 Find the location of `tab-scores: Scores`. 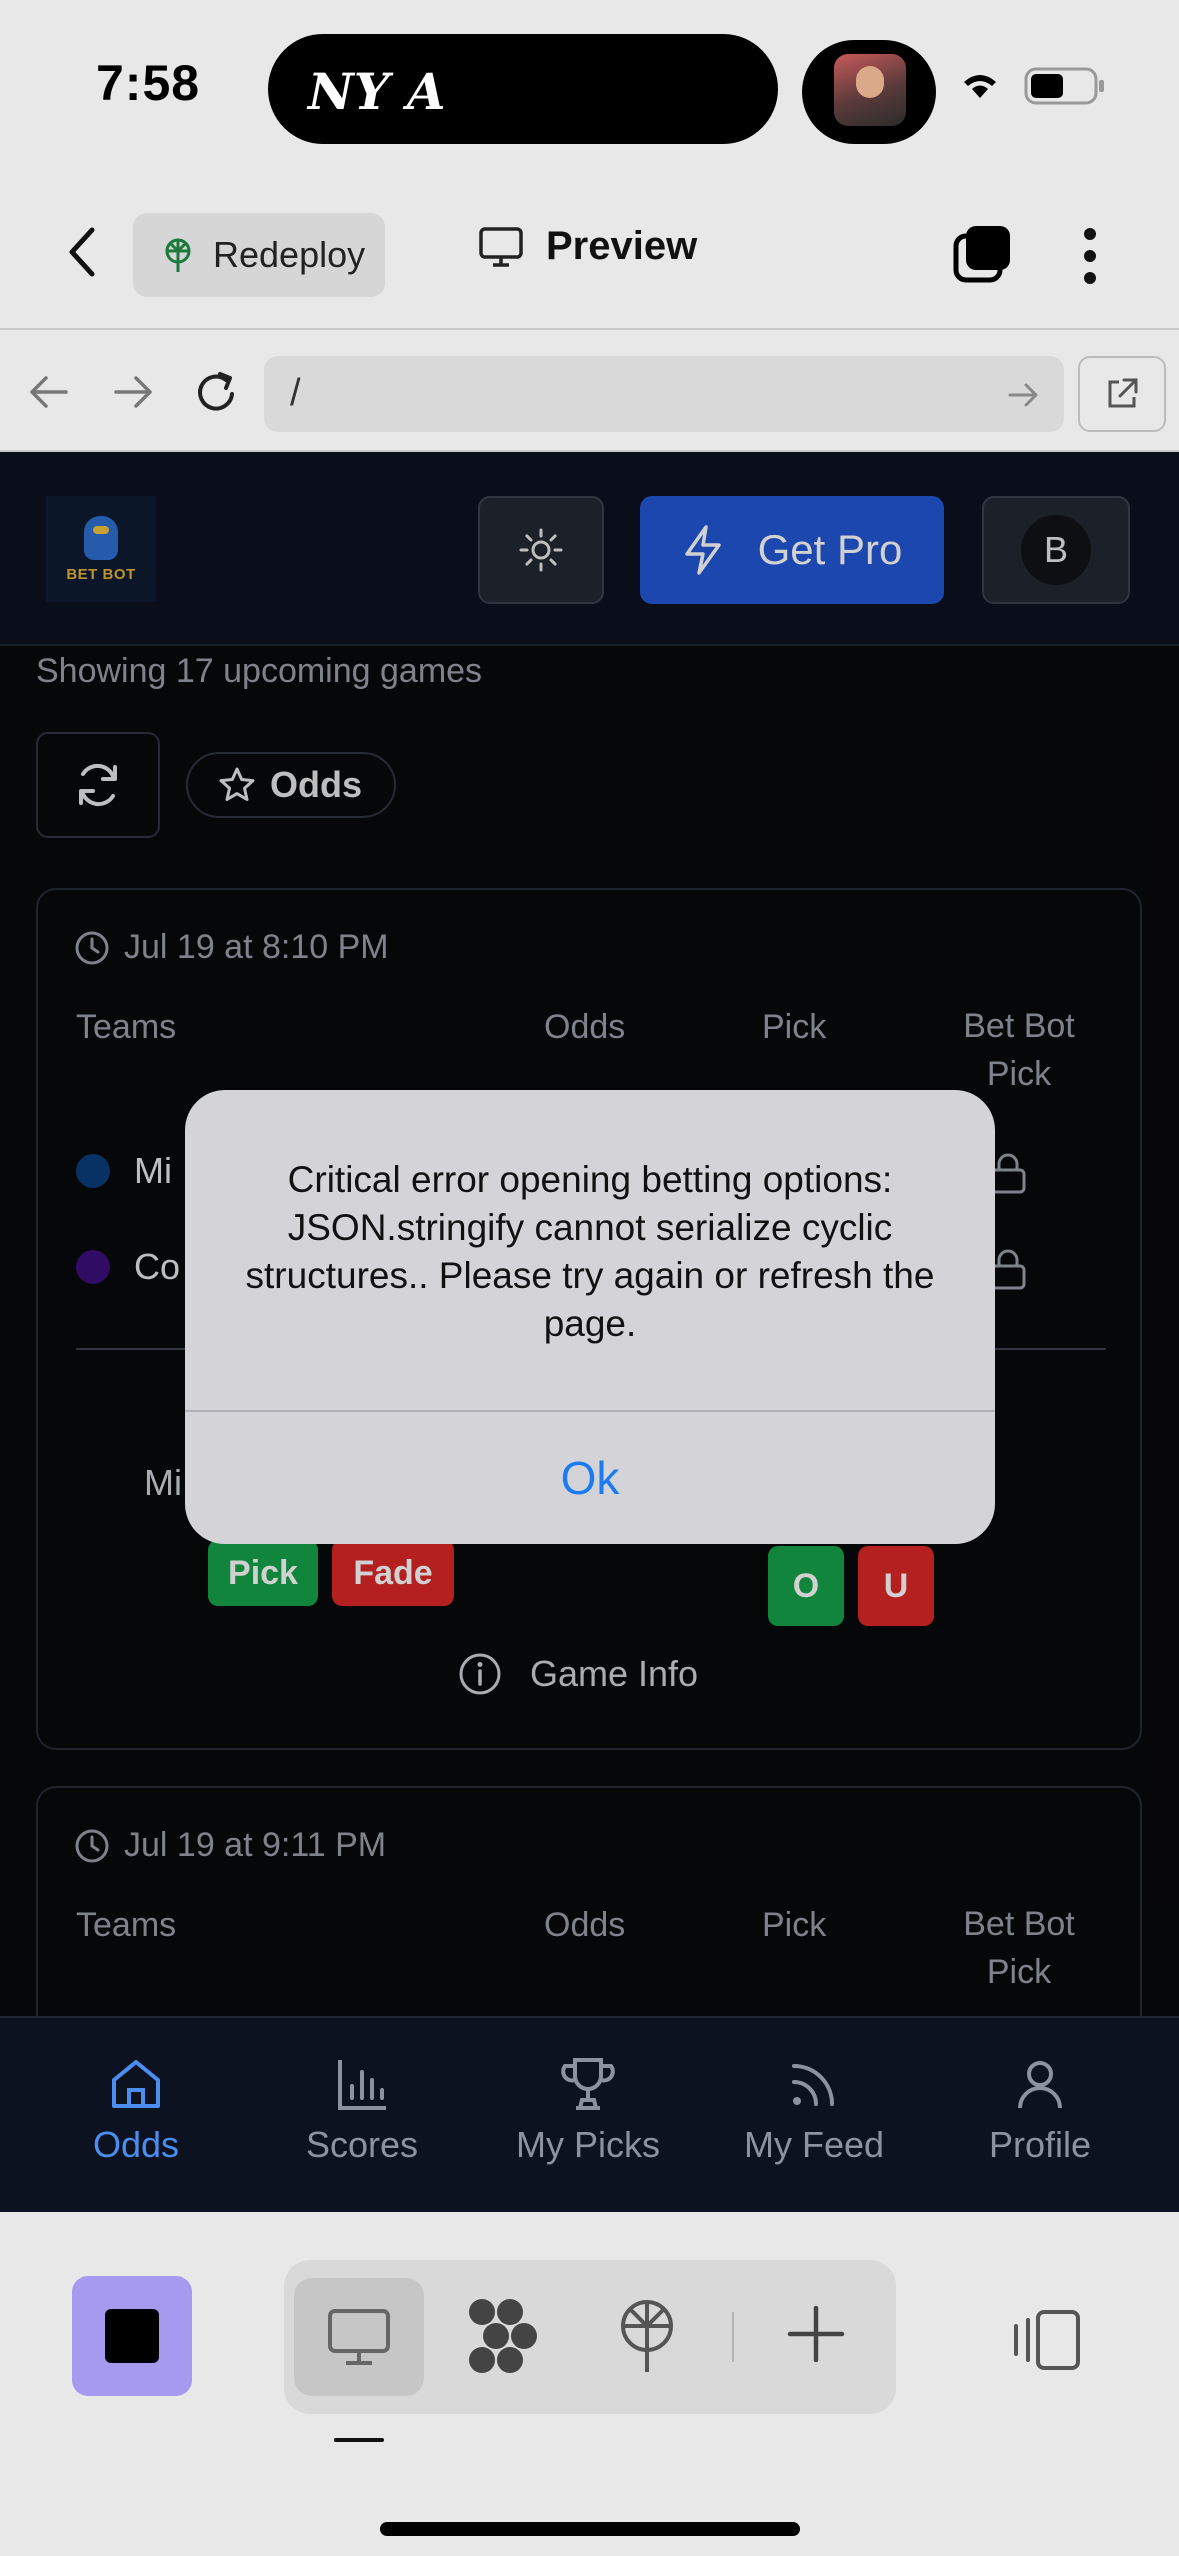

tab-scores: Scores is located at coordinates (362, 2111).